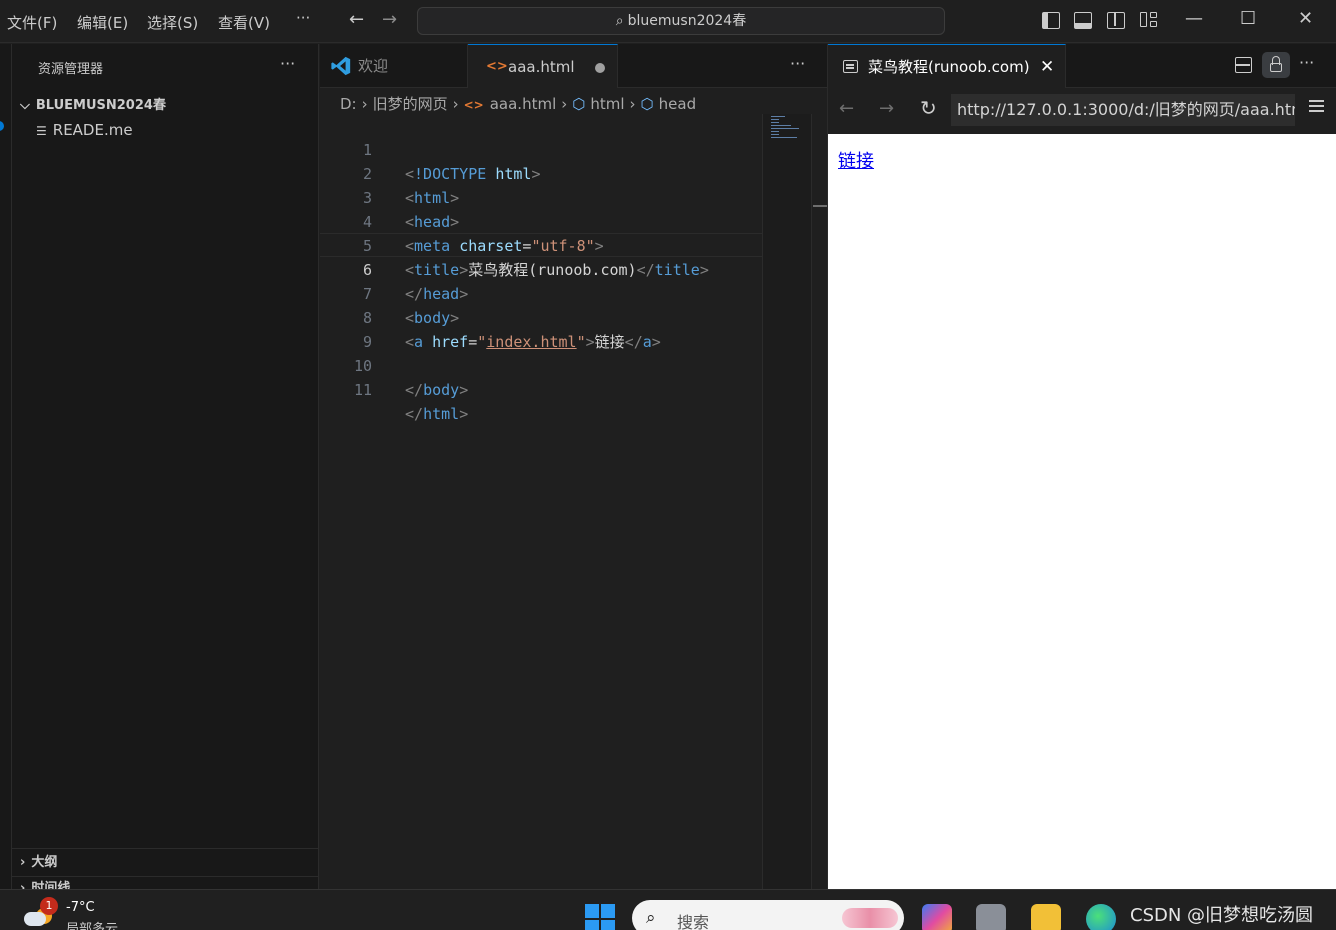 The width and height of the screenshot is (1336, 930). I want to click on split-editor-icon, so click(1243, 65).